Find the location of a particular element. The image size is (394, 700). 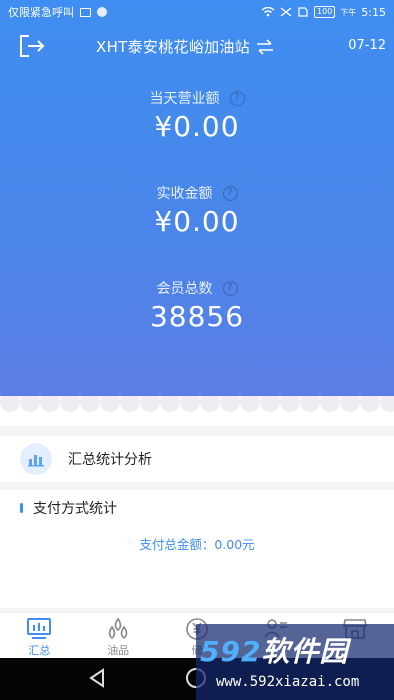

payment-total: 支付总金额：0.00元 is located at coordinates (197, 544).